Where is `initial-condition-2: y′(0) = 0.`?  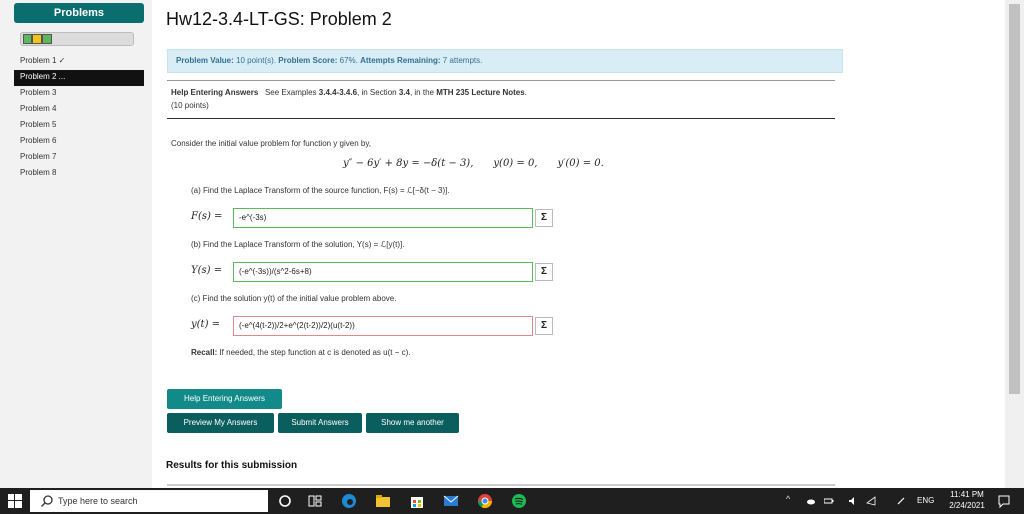
initial-condition-2: y′(0) = 0. is located at coordinates (580, 163).